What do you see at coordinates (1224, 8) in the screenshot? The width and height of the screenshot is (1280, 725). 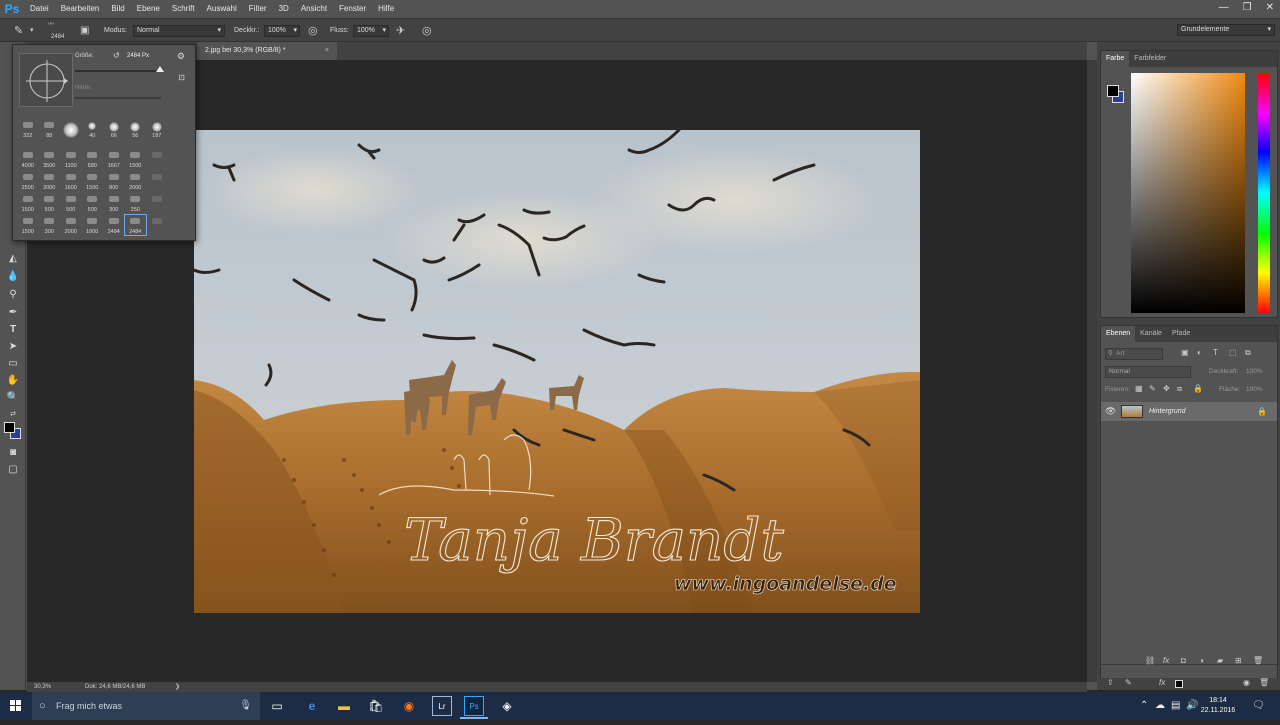 I see `minimize-icon: —` at bounding box center [1224, 8].